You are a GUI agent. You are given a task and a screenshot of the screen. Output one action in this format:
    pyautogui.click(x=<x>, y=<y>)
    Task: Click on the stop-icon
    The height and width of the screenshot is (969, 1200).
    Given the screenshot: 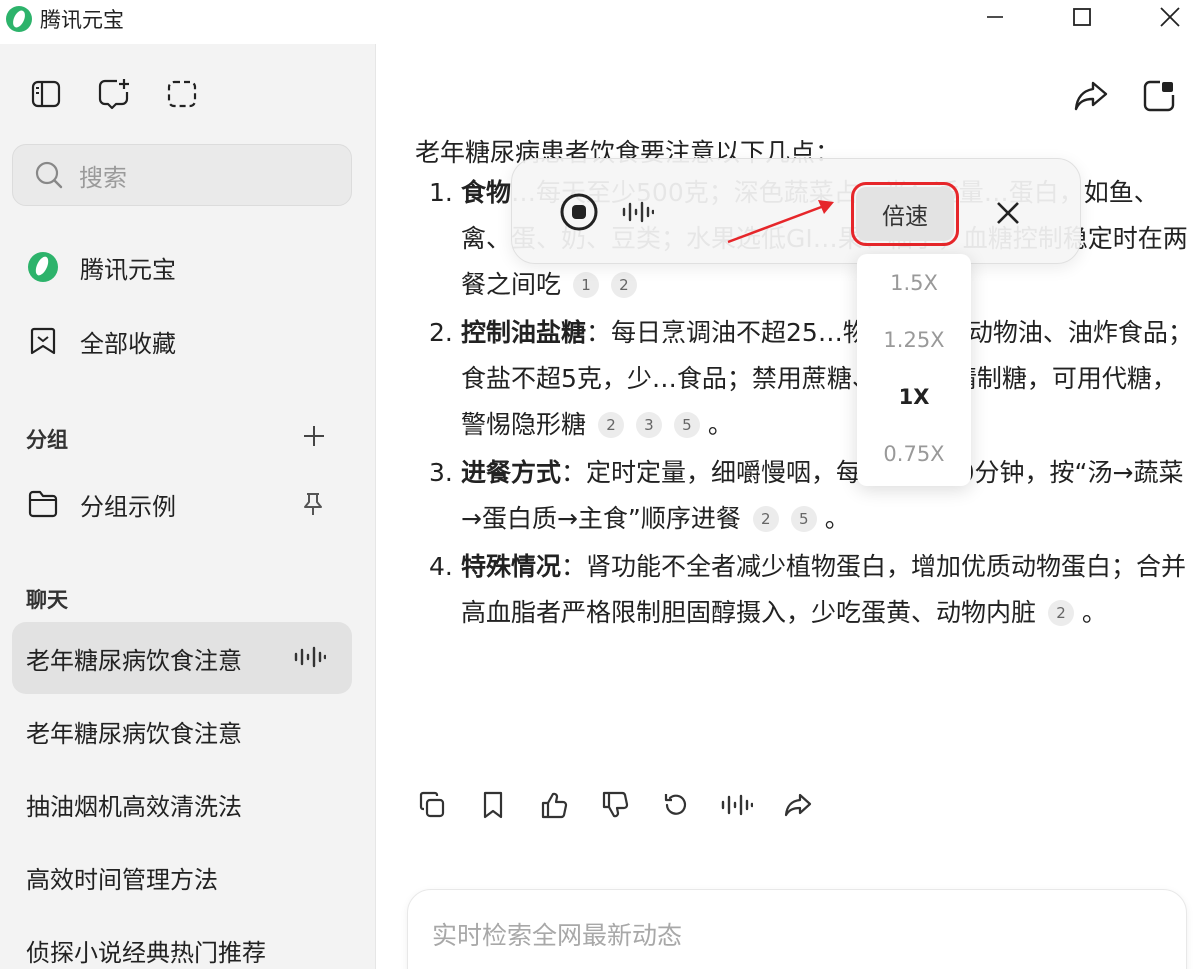 What is the action you would take?
    pyautogui.click(x=579, y=212)
    